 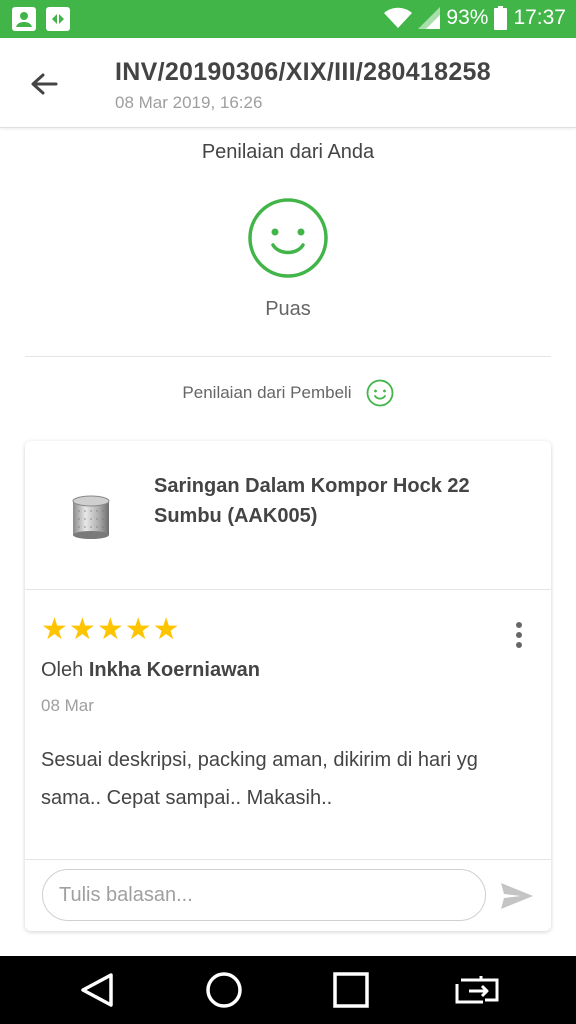 I want to click on back-arrow-icon, so click(x=44, y=84).